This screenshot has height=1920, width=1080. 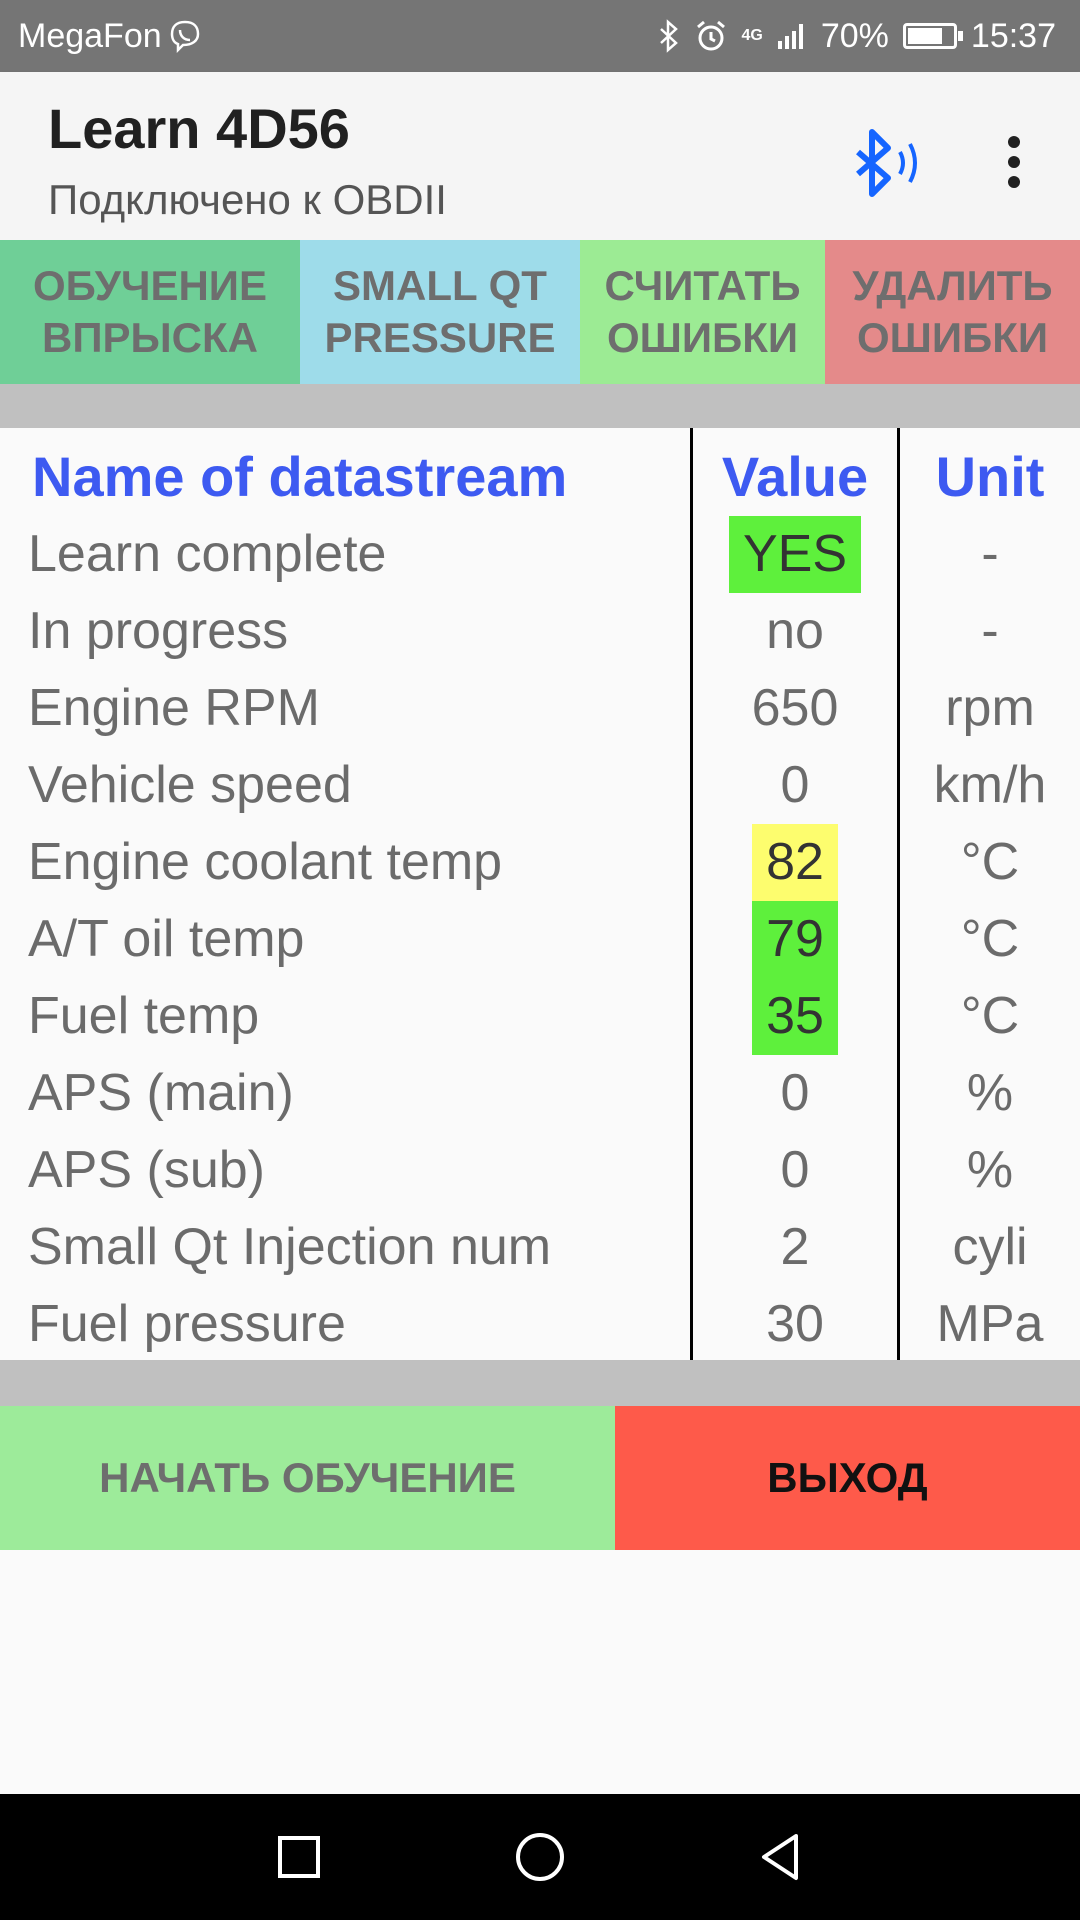 I want to click on table-row: Fuel pressure 30 MPa, so click(x=540, y=1324).